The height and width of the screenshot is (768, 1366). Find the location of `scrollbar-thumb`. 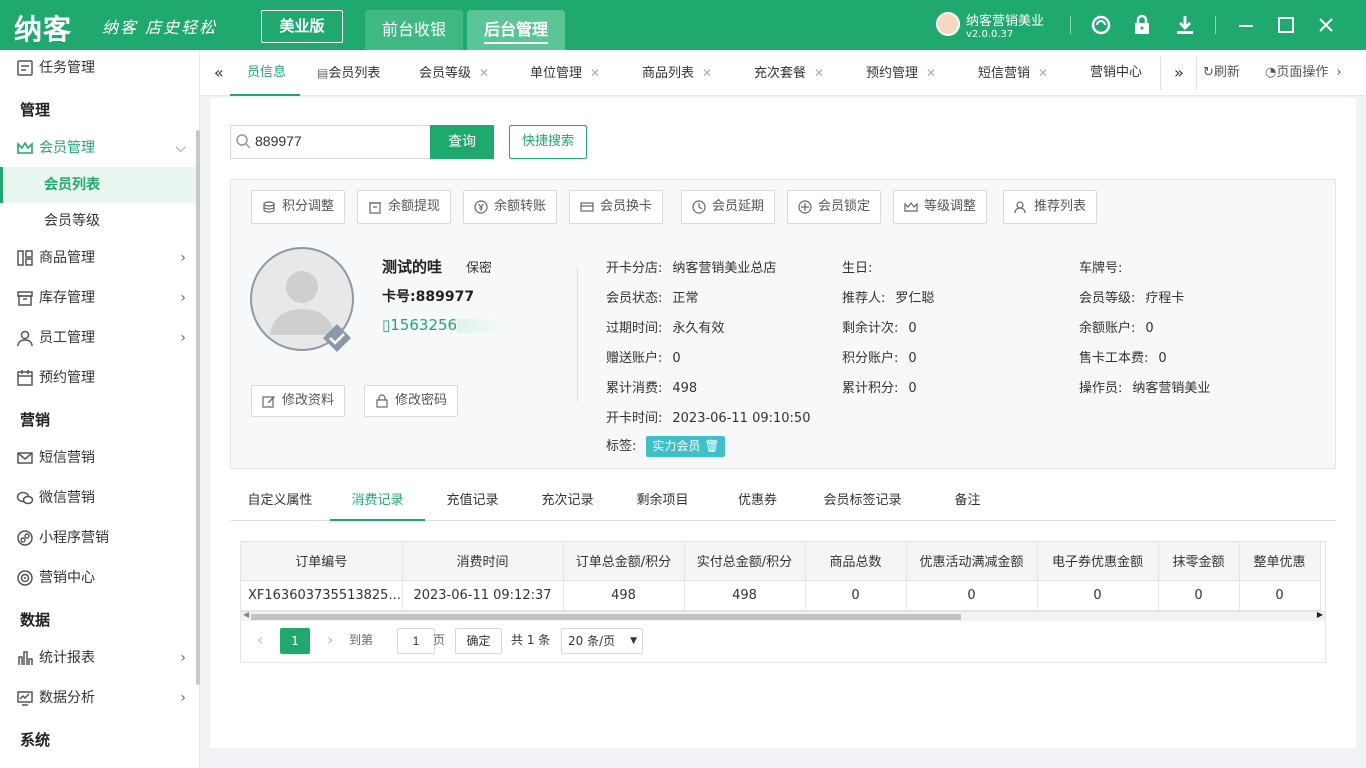

scrollbar-thumb is located at coordinates (606, 617).